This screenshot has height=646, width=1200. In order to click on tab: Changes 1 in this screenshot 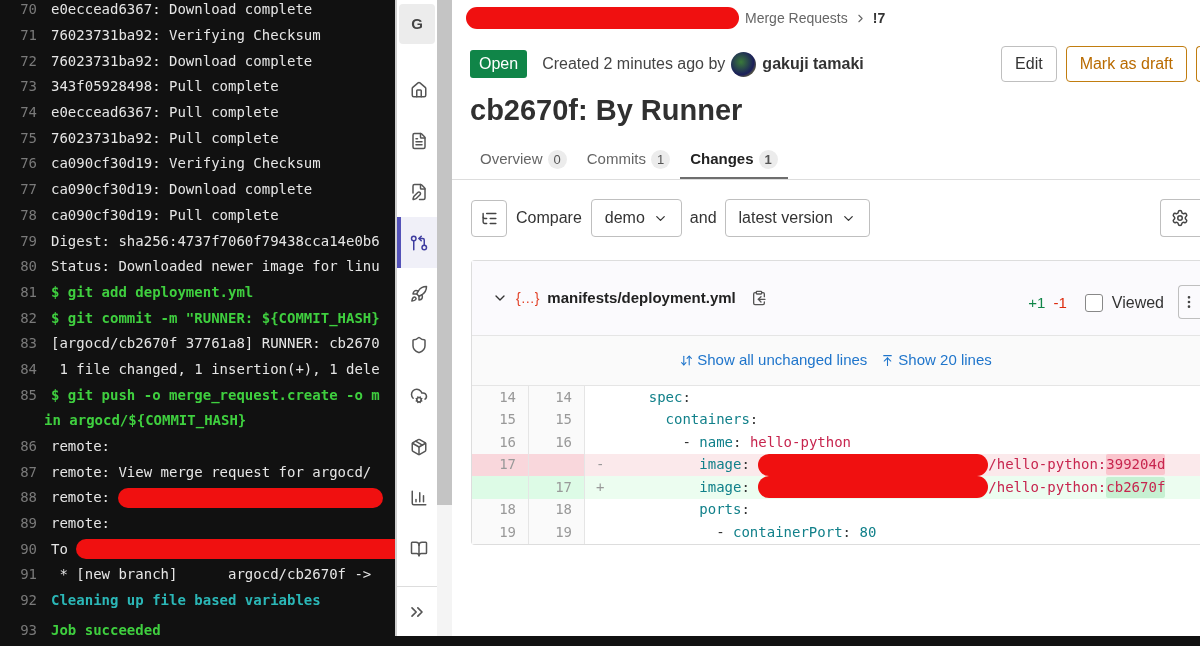, I will do `click(734, 160)`.